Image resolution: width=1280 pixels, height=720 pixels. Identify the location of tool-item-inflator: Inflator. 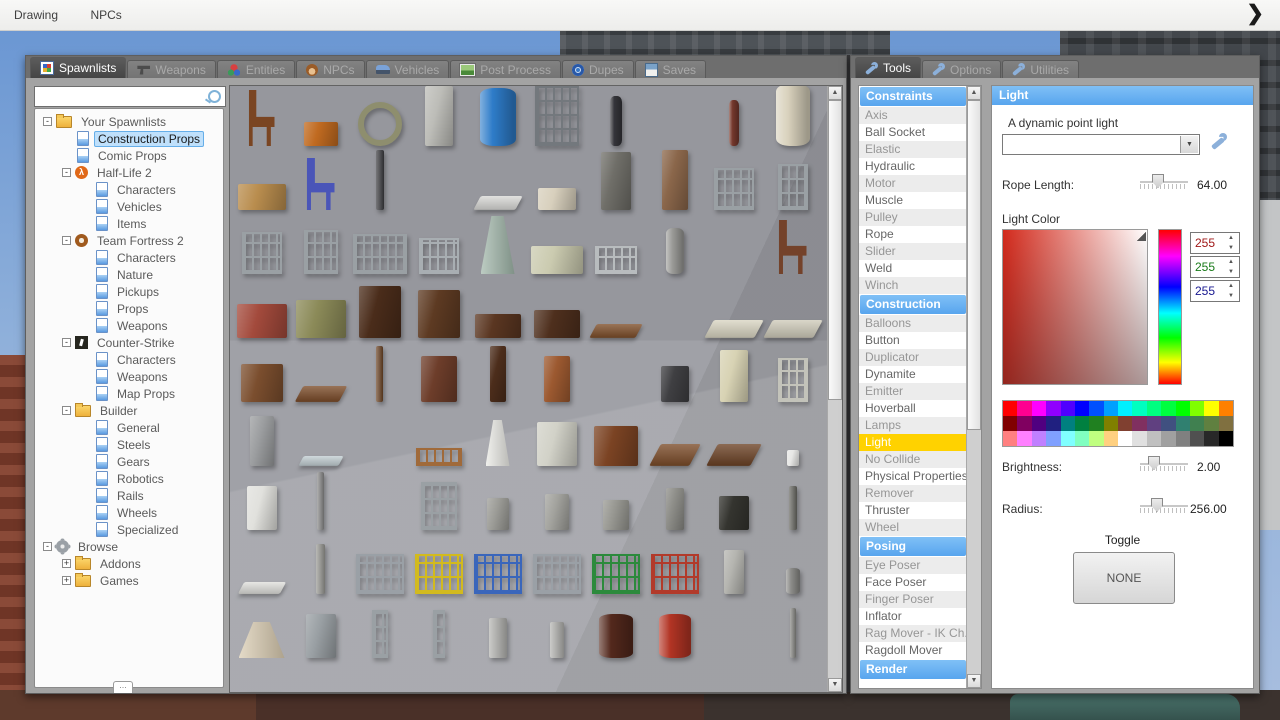
(913, 616).